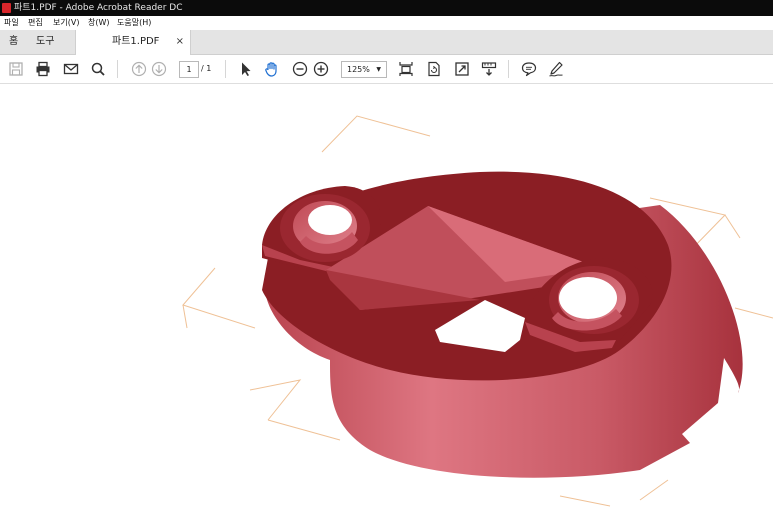  What do you see at coordinates (206, 68) in the screenshot?
I see `page-total: / 1` at bounding box center [206, 68].